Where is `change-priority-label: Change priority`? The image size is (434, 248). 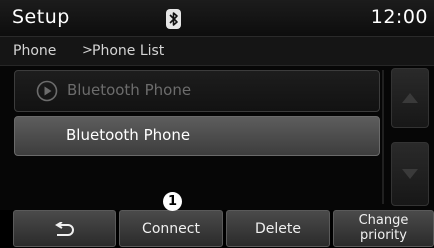
change-priority-label: Change priority is located at coordinates (383, 227).